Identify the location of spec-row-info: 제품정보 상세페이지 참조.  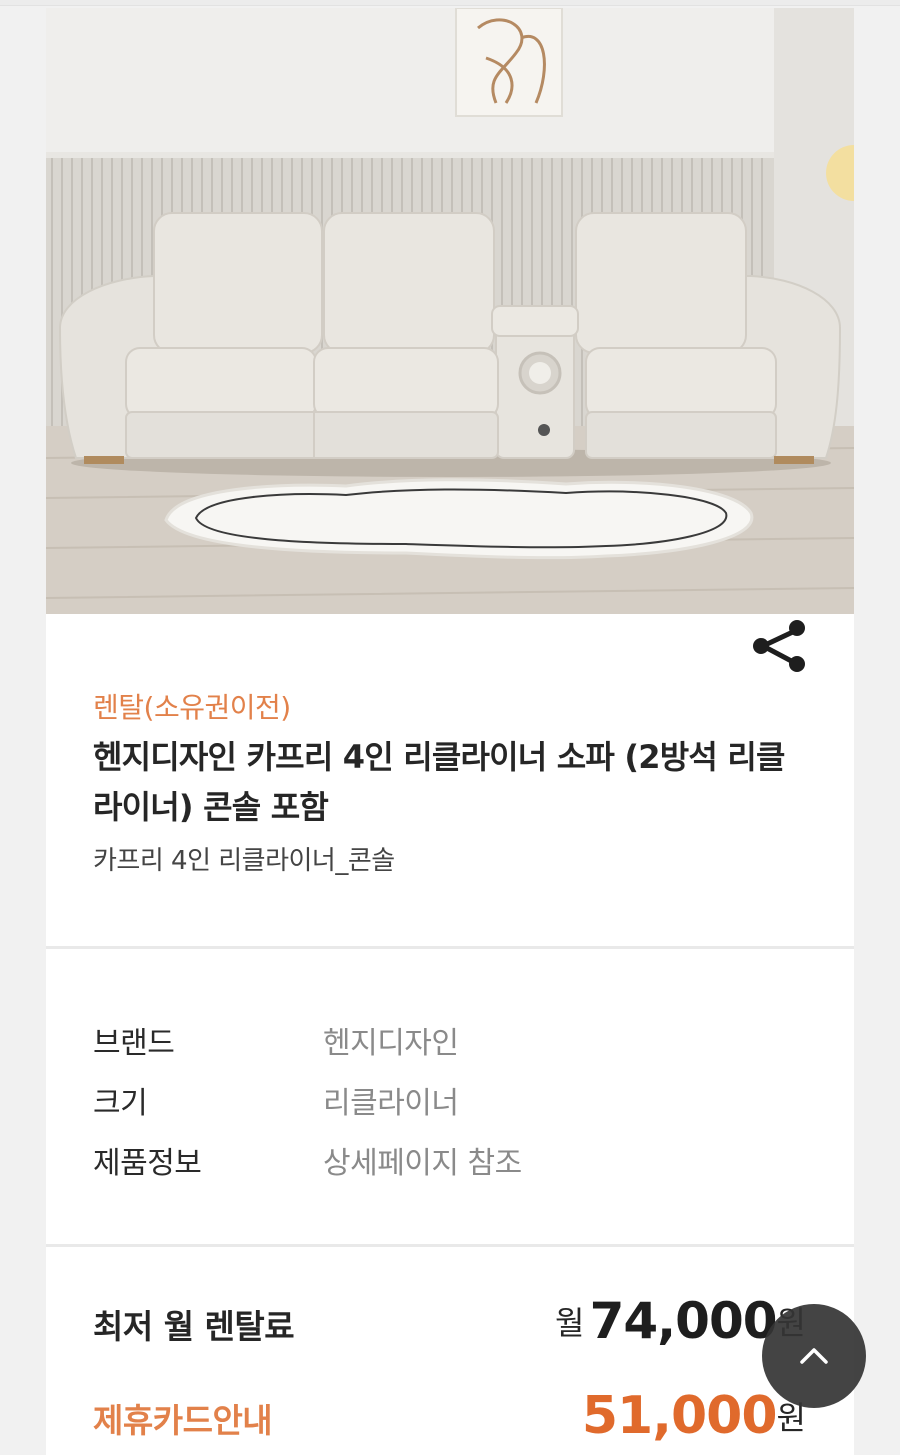
(443, 1159).